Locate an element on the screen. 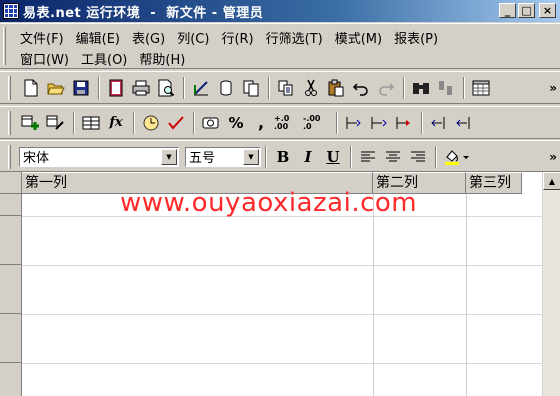 The image size is (560, 396). indent-both-icon is located at coordinates (379, 123).